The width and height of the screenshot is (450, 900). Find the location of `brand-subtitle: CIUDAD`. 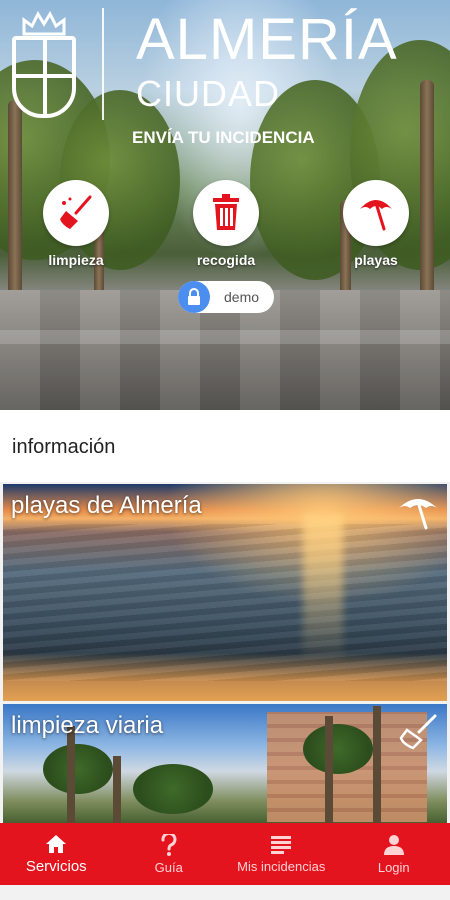

brand-subtitle: CIUDAD is located at coordinates (208, 93).